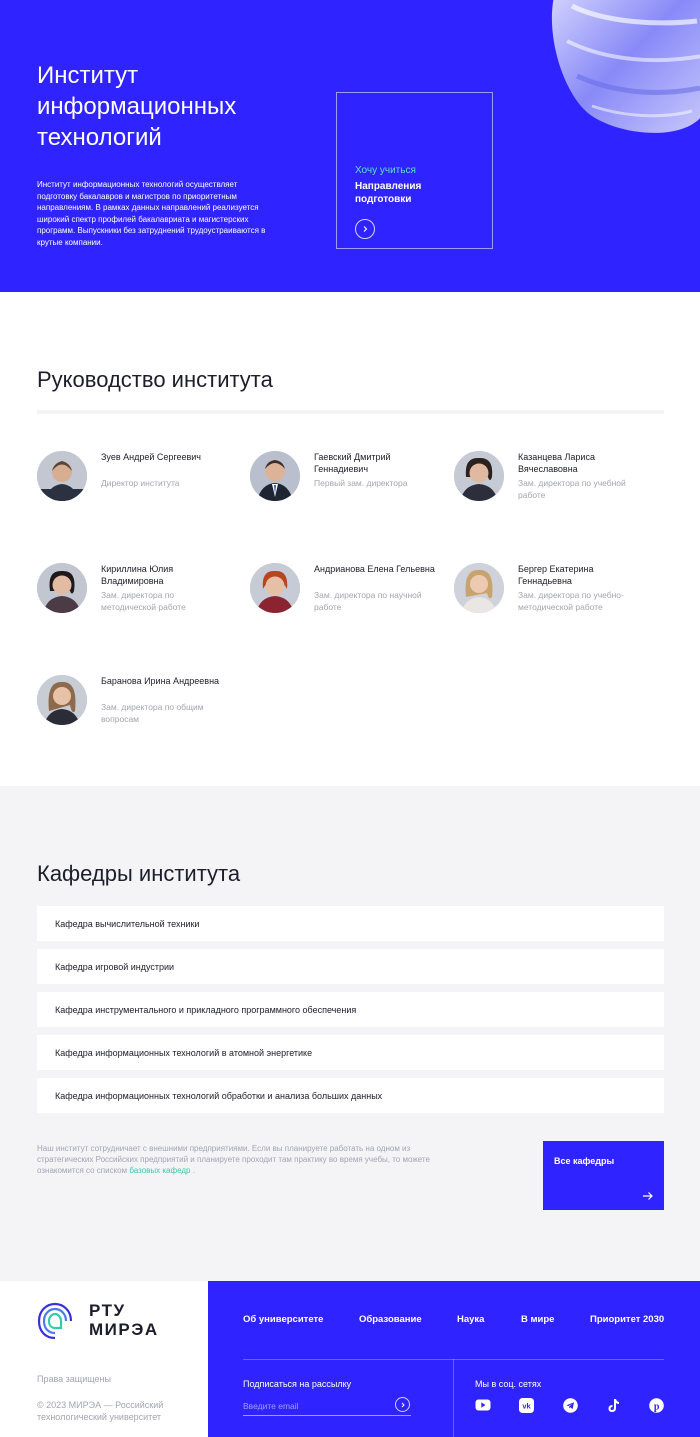 The width and height of the screenshot is (700, 1437). What do you see at coordinates (470, 1319) in the screenshot?
I see `footer-nav-science: Наука` at bounding box center [470, 1319].